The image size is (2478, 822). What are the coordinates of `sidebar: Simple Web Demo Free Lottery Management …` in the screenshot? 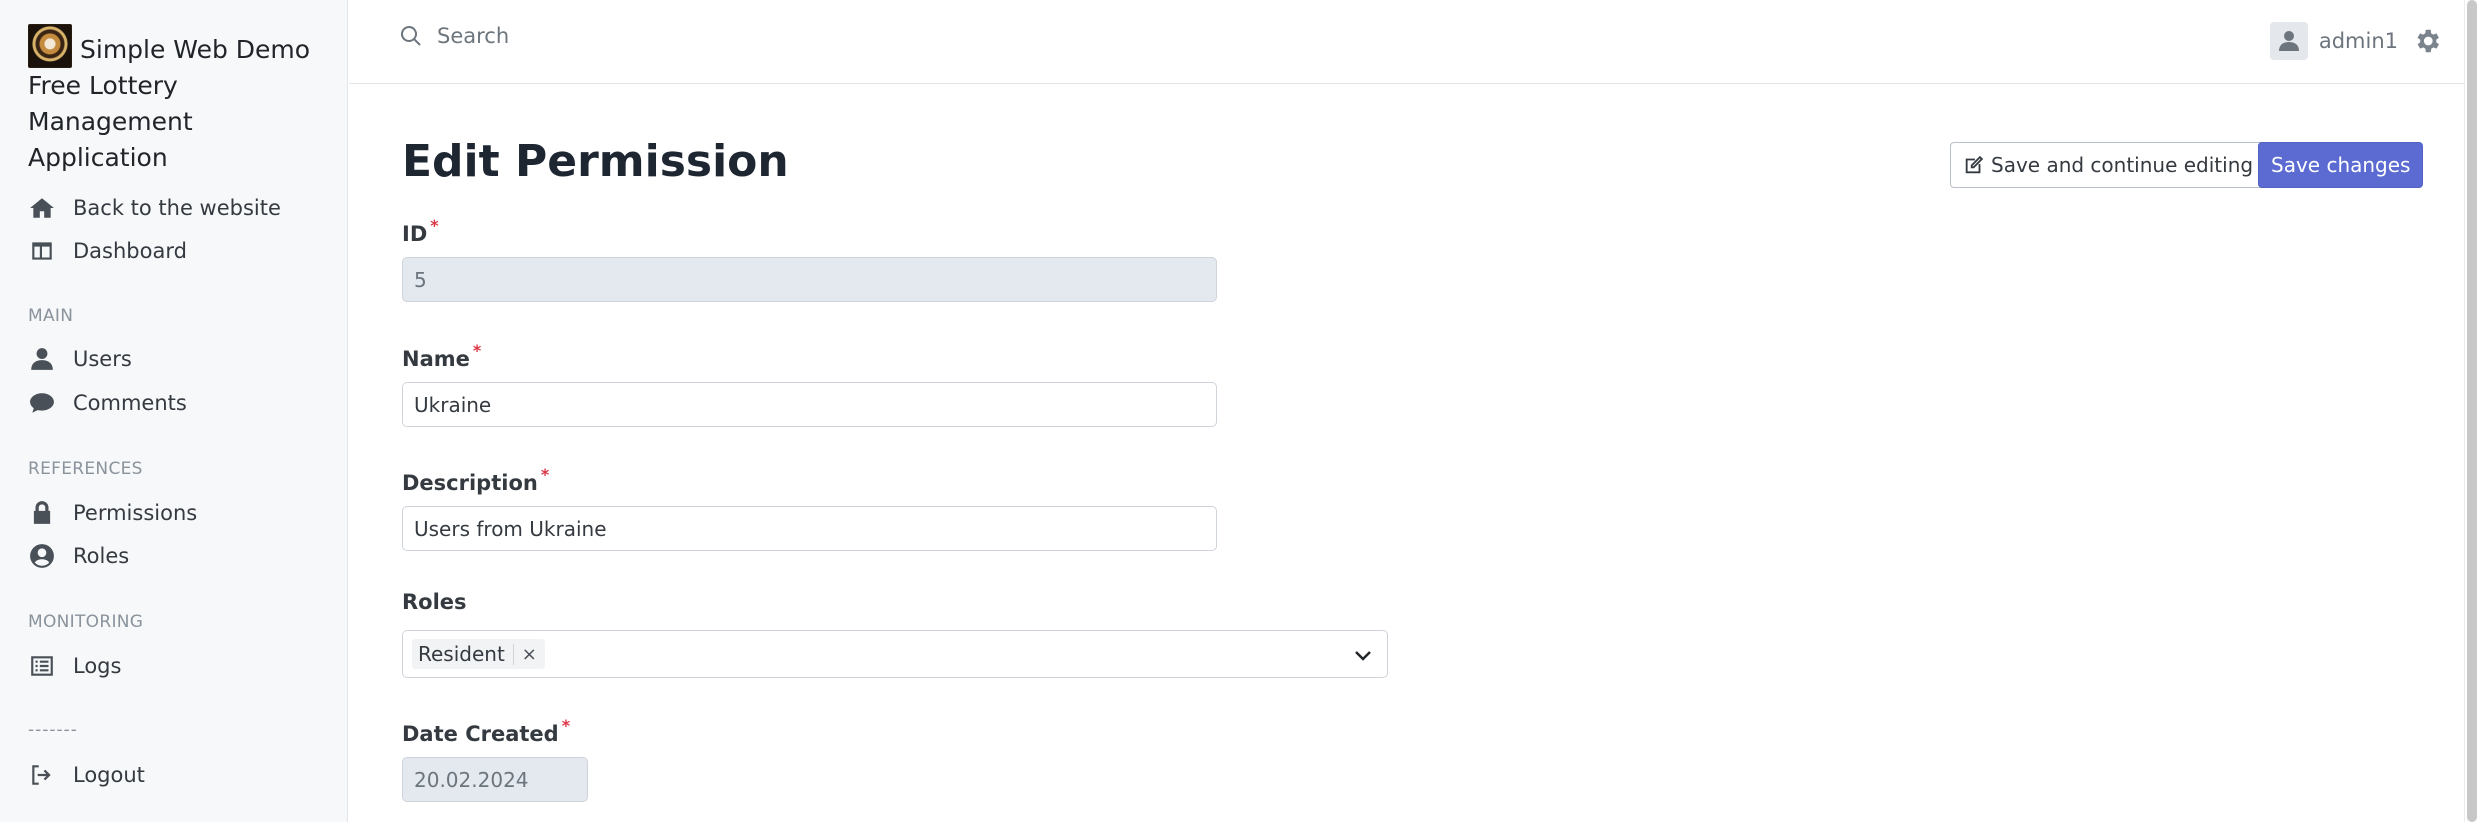 It's located at (174, 411).